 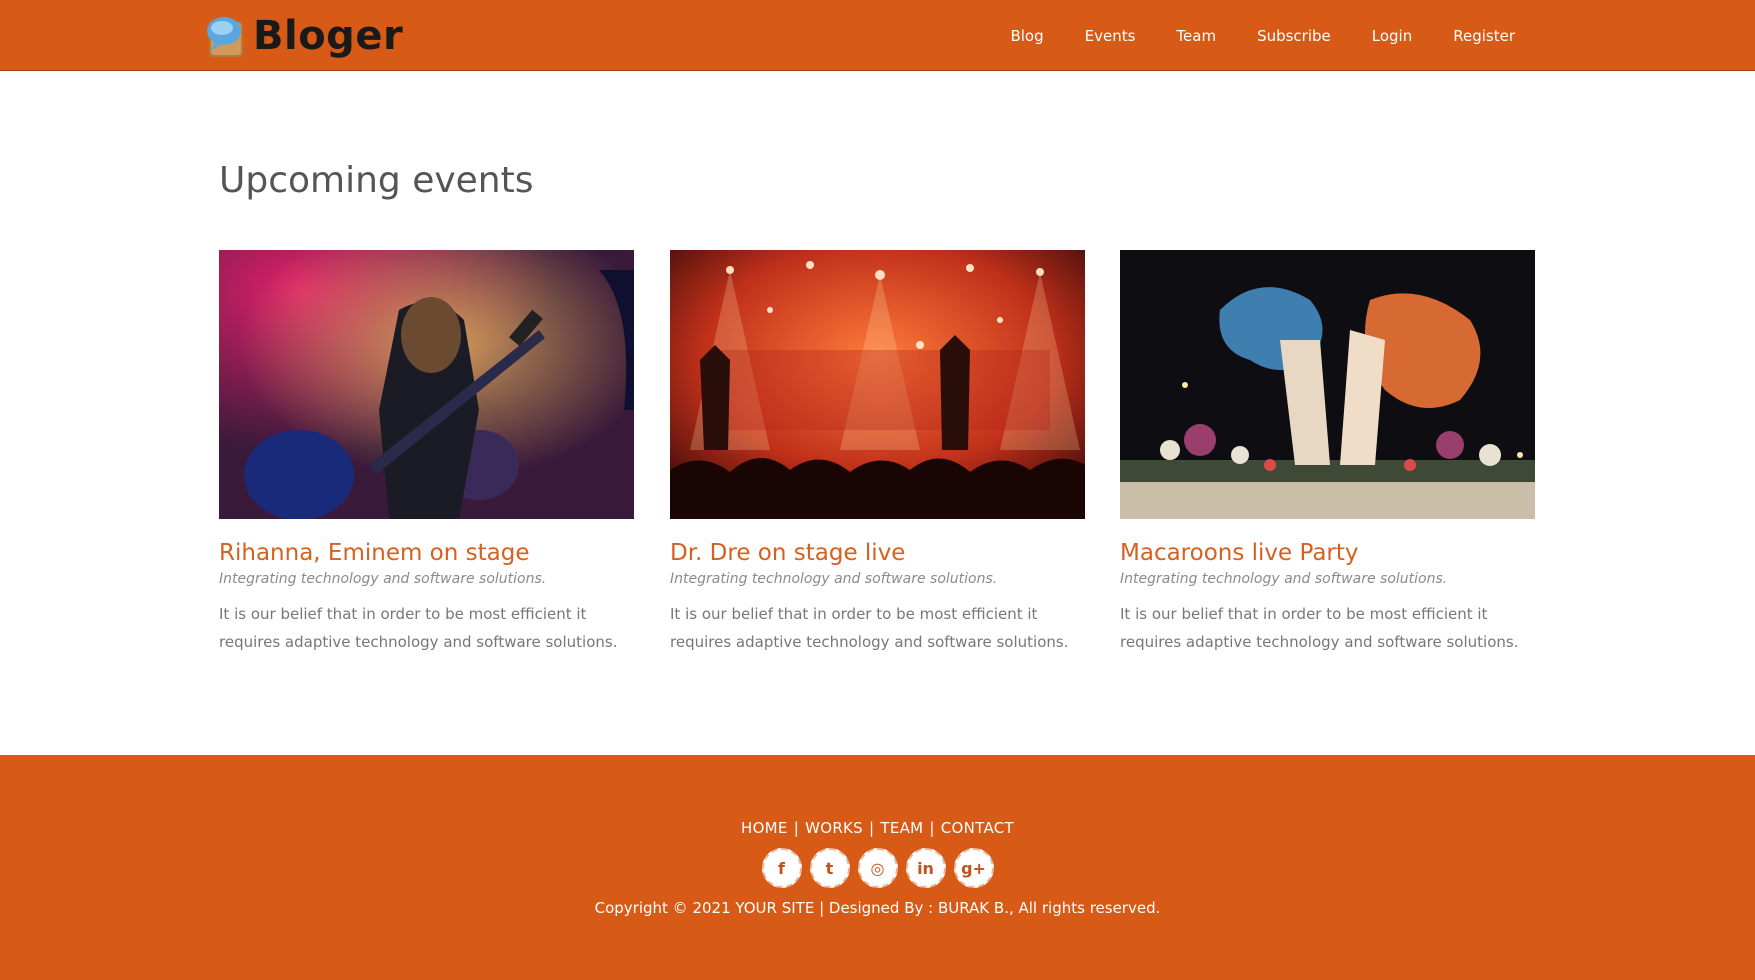 What do you see at coordinates (877, 828) in the screenshot?
I see `footer-nav: HOME | WORKS | TEAM | CONTACT` at bounding box center [877, 828].